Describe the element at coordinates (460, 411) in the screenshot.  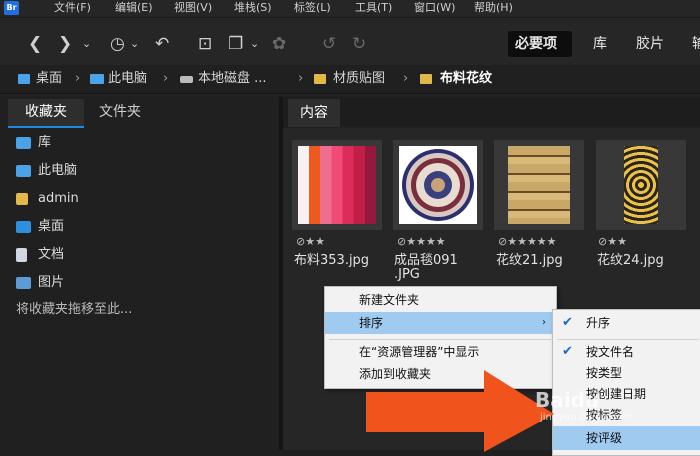
I see `tutorial-arrow-graphic` at that location.